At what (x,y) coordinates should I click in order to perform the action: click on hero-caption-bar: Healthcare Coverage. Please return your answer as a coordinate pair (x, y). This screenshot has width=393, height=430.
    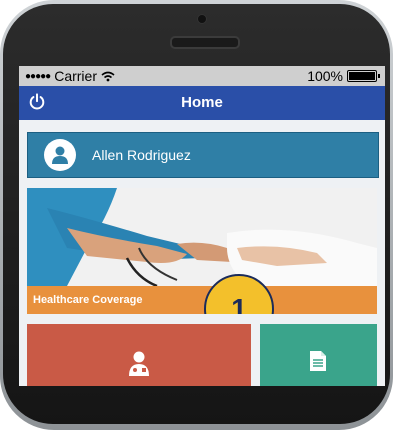
    Looking at the image, I should click on (202, 300).